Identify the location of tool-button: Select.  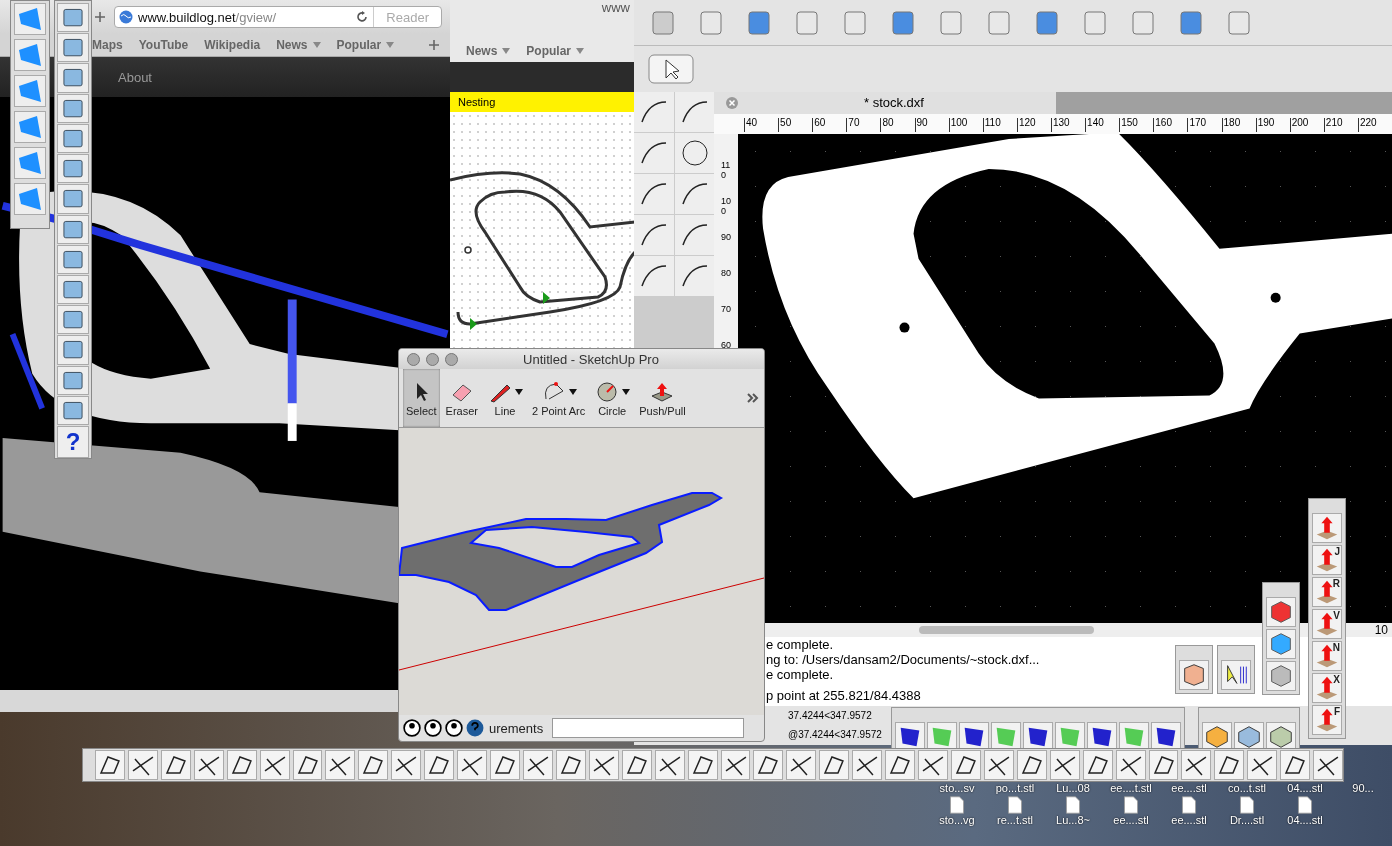
(421, 398).